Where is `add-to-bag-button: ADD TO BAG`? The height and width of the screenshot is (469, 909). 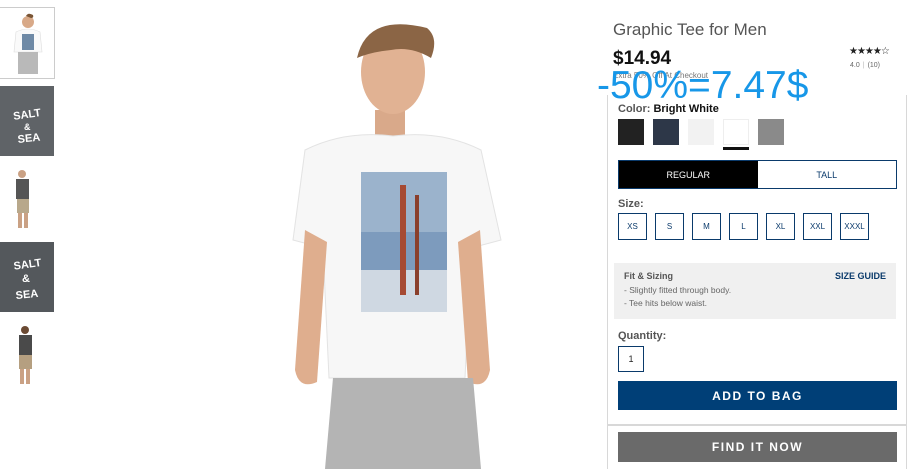
add-to-bag-button: ADD TO BAG is located at coordinates (757, 395).